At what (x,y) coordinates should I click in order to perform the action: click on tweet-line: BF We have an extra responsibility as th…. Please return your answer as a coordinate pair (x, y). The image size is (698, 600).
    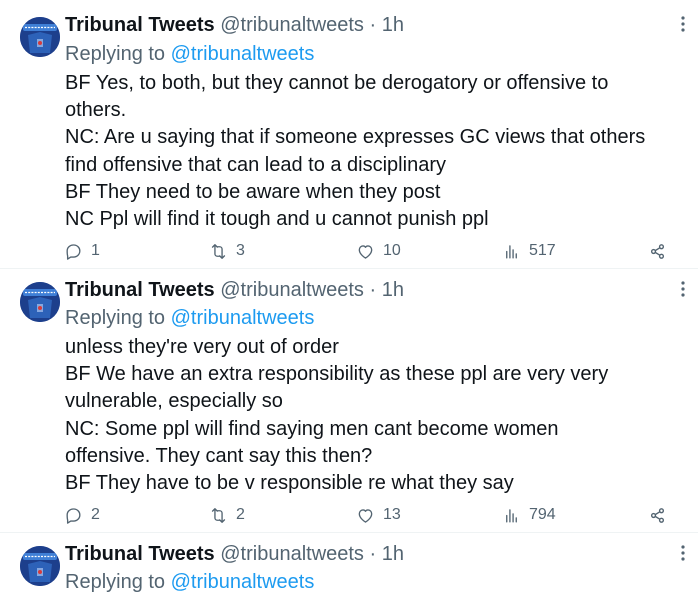
    Looking at the image, I should click on (337, 374).